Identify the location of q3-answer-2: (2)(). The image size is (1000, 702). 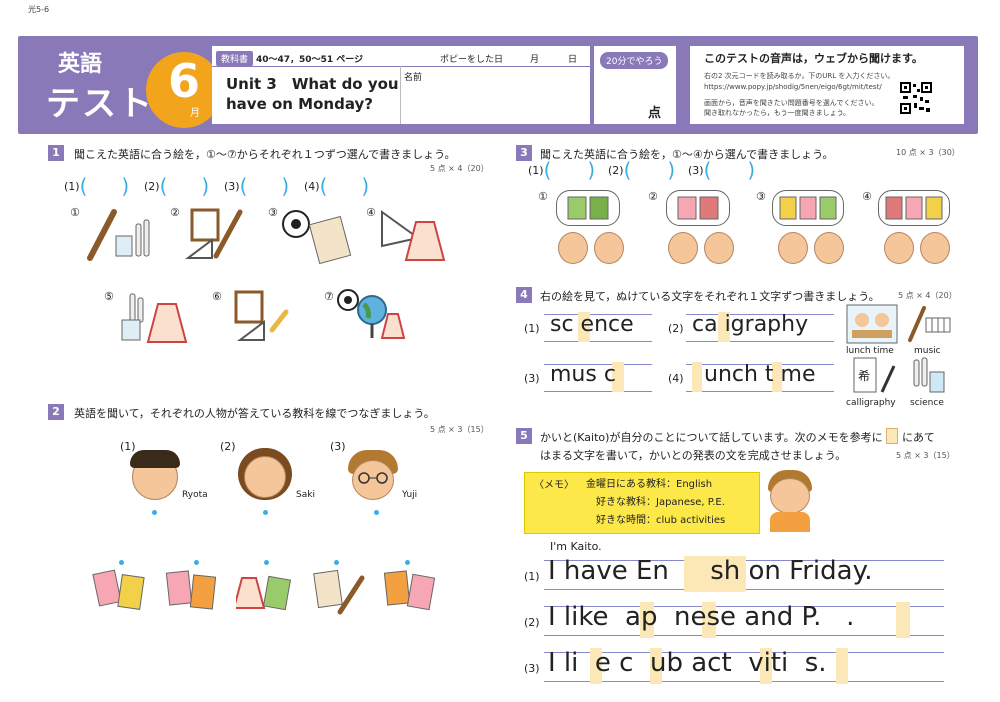
(648, 170).